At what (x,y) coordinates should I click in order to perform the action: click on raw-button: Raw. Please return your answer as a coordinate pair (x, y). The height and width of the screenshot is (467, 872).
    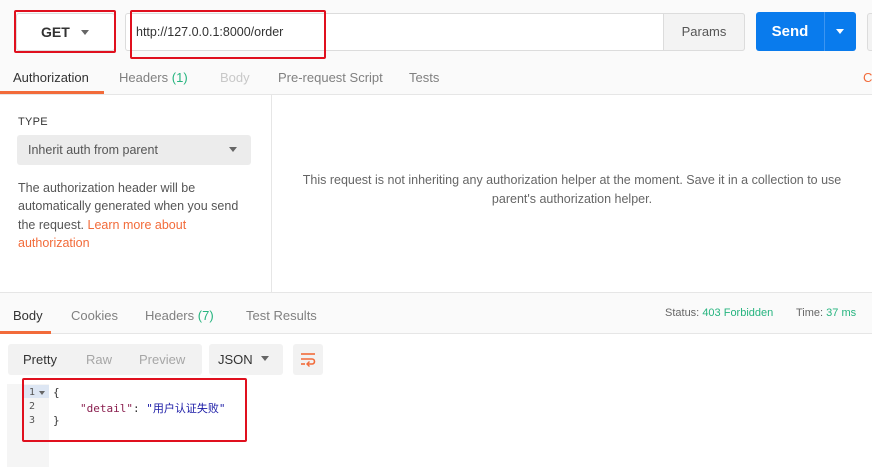
    Looking at the image, I should click on (99, 359).